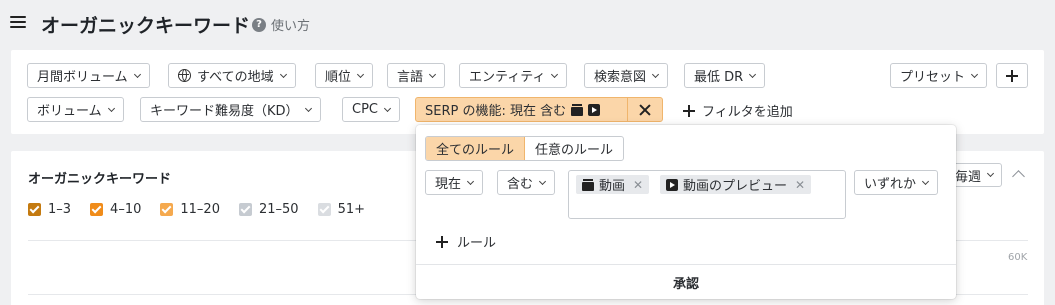  What do you see at coordinates (620, 77) in the screenshot?
I see `filter-label: 検索意図` at bounding box center [620, 77].